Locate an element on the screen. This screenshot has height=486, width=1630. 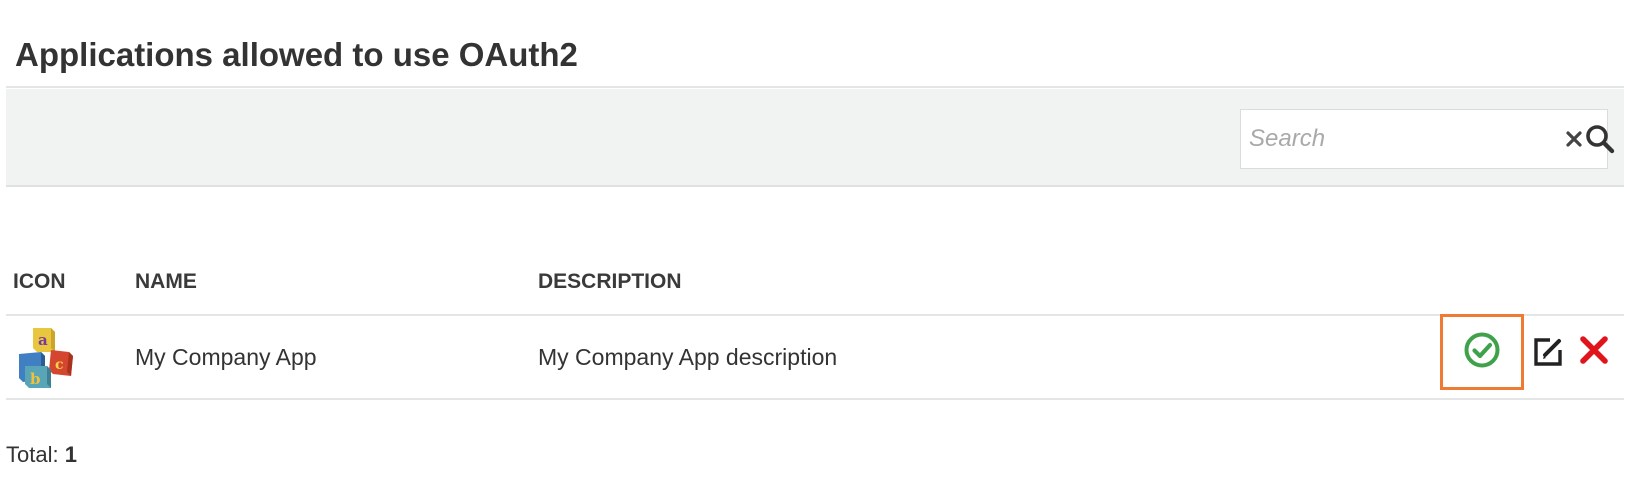
row-divider is located at coordinates (815, 399).